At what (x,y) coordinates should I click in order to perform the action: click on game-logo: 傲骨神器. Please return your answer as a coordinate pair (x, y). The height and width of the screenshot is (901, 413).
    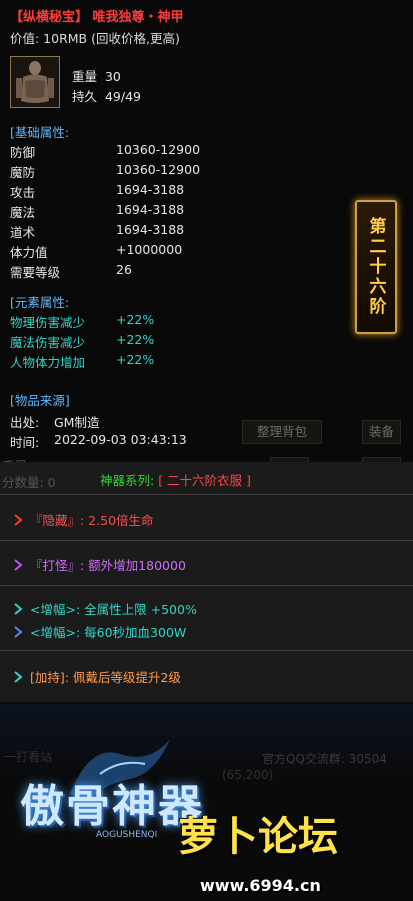
    Looking at the image, I should click on (112, 806).